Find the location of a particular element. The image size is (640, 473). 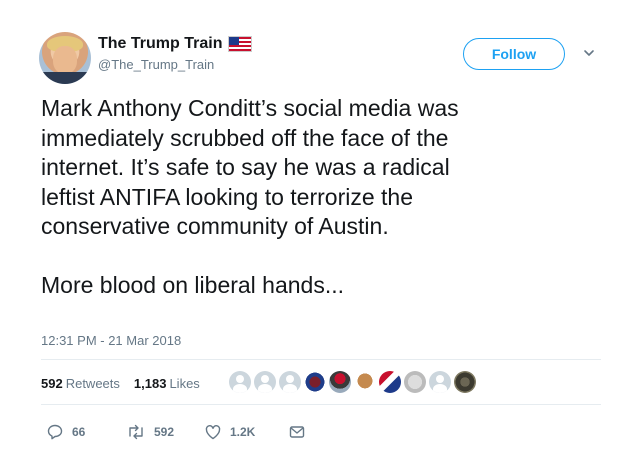

likes-stat: 1,183 Likes is located at coordinates (167, 383).